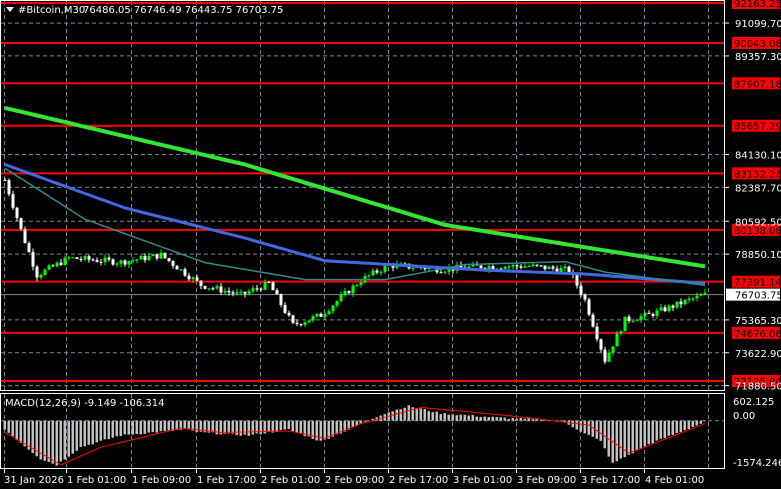 Image resolution: width=781 pixels, height=489 pixels. I want to click on price-tick-label: 71880.50, so click(758, 387).